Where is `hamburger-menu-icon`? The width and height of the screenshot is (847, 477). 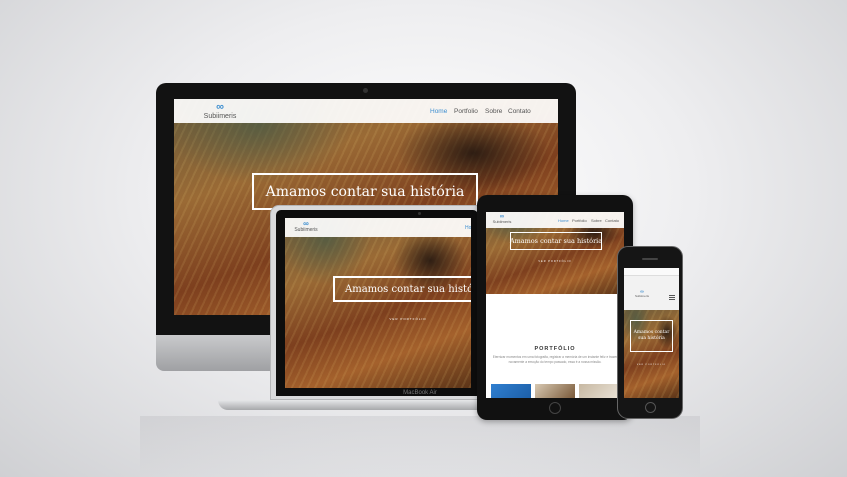
hamburger-menu-icon is located at coordinates (672, 297).